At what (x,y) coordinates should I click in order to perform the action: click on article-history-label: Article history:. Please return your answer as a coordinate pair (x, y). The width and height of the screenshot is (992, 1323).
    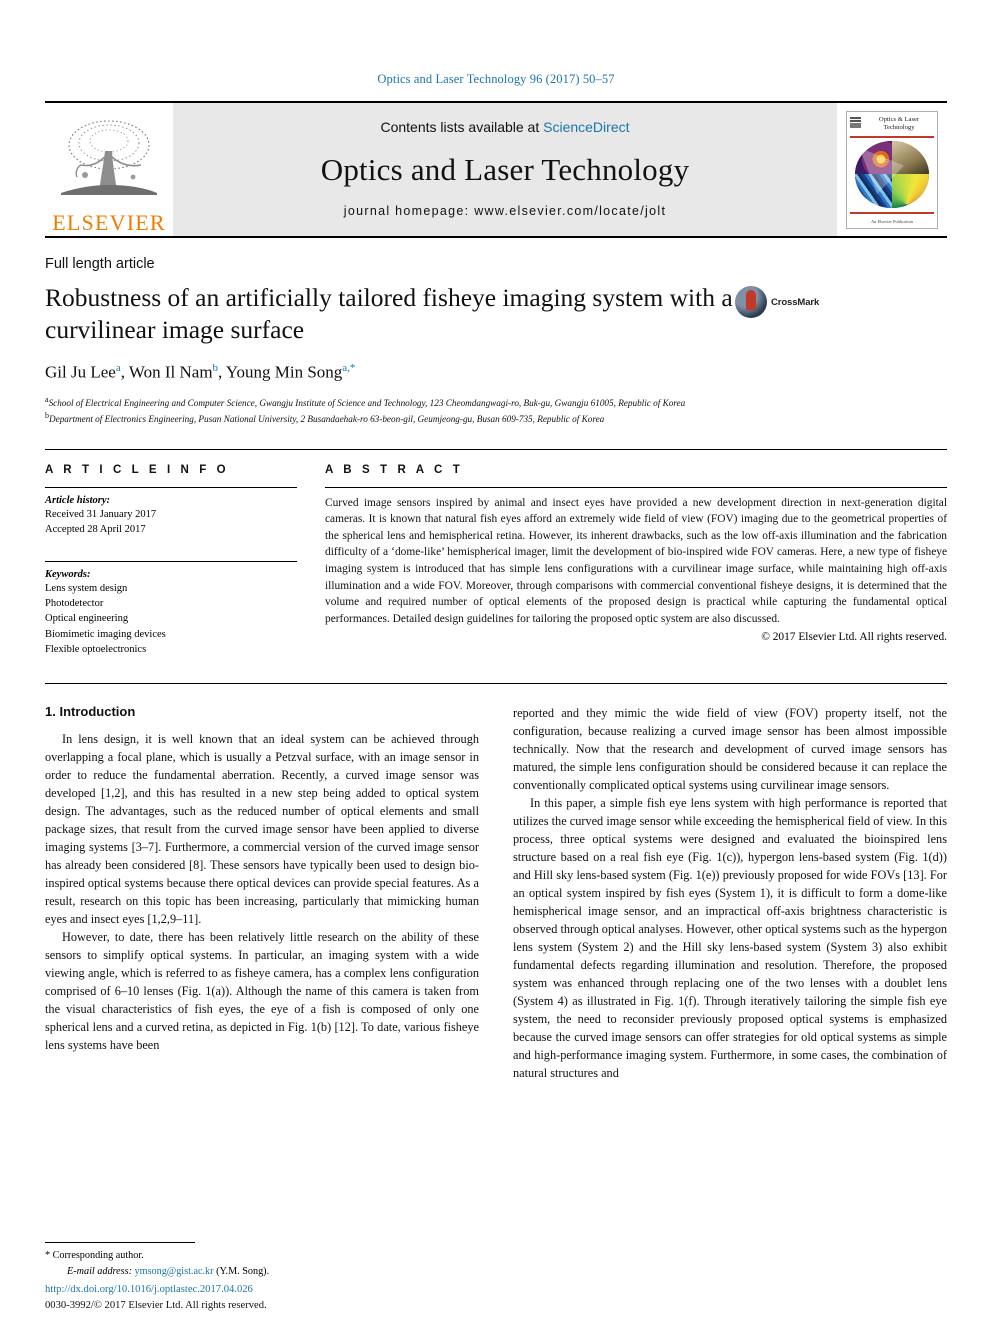
    Looking at the image, I should click on (78, 500).